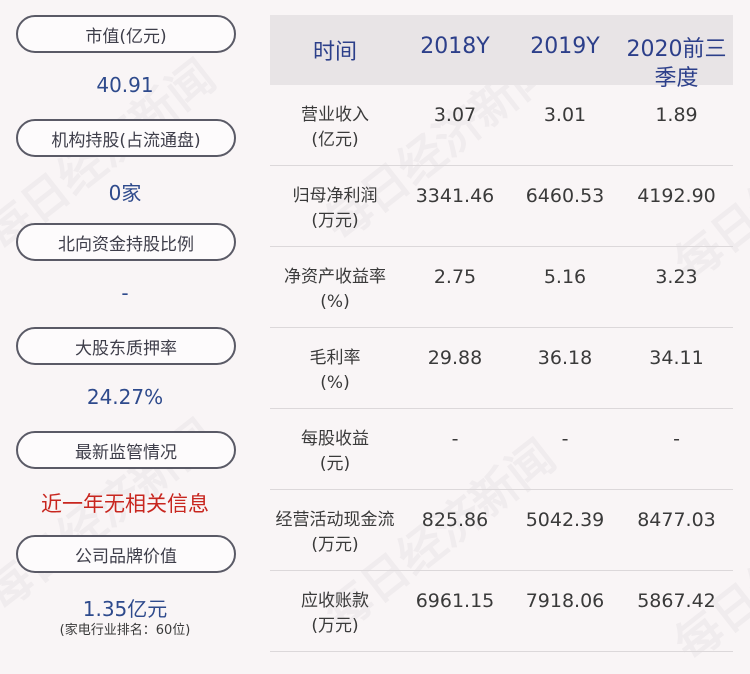 This screenshot has width=750, height=674. What do you see at coordinates (125, 630) in the screenshot?
I see `brand-rank-note: (家电行业排名：60位)` at bounding box center [125, 630].